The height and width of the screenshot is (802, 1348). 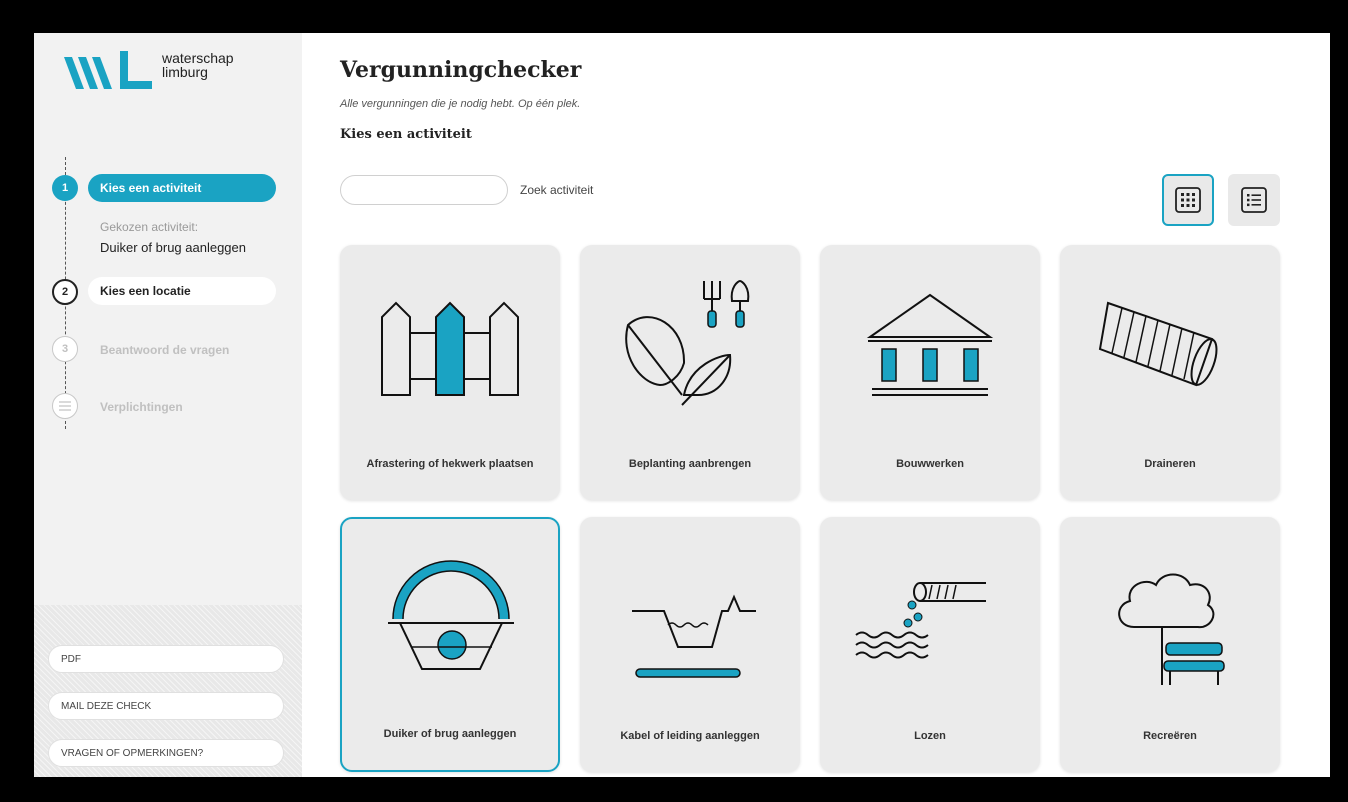 I want to click on logo-text: waterschap limburg, so click(x=198, y=65).